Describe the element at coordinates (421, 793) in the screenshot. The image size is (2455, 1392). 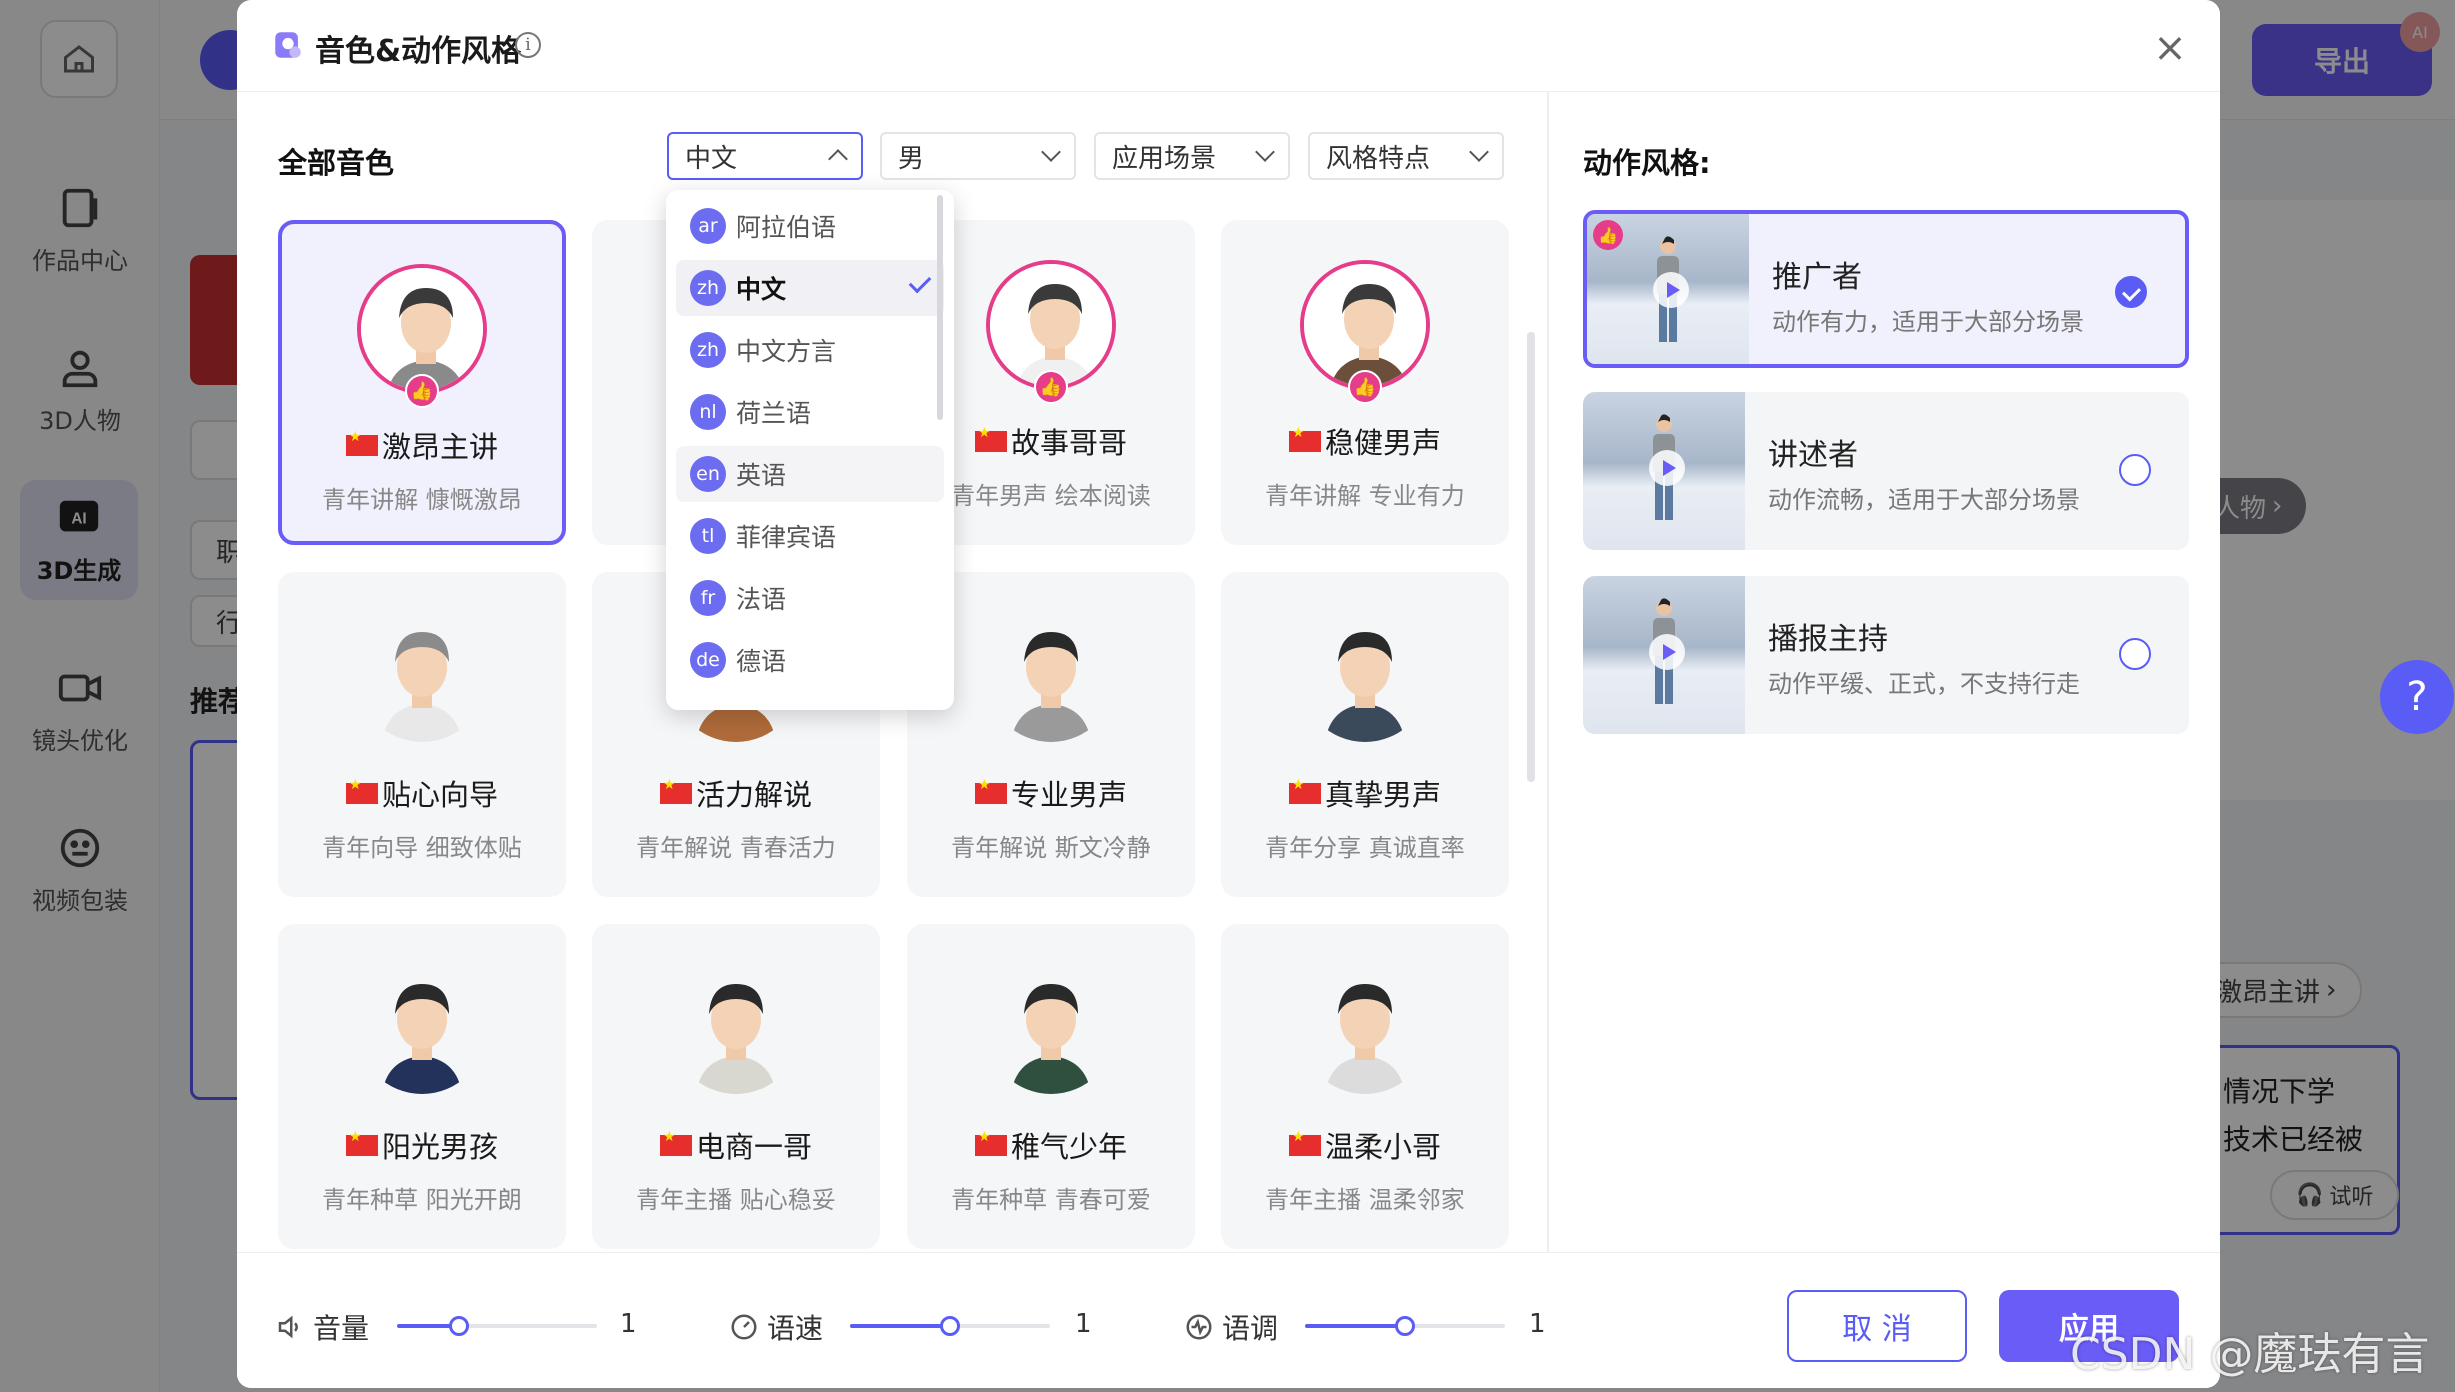
I see `voice-name: 贴心向导` at that location.